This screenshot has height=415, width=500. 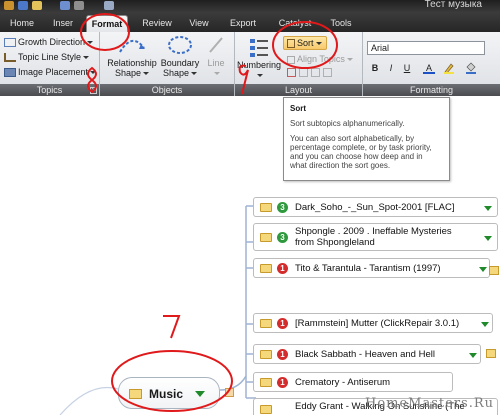 I want to click on highlighter-icon, so click(x=449, y=68).